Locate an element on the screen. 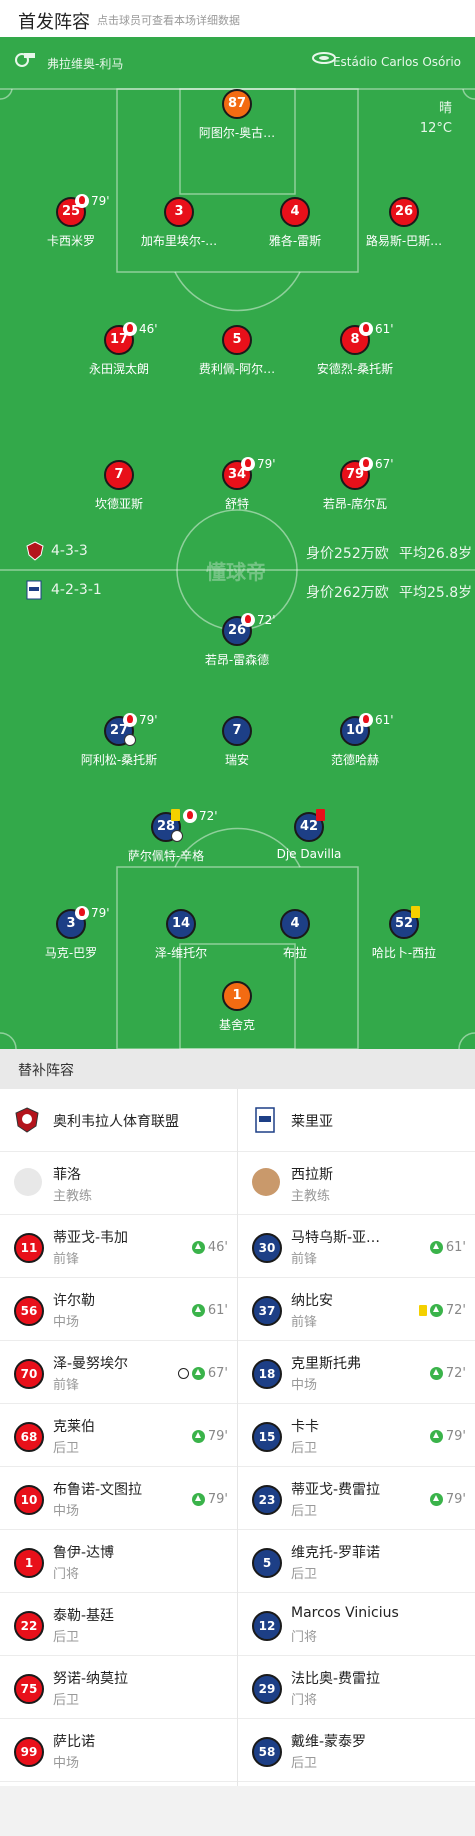 The width and height of the screenshot is (475, 1836). substitute-row: 23 蒂亚戈-费雷拉 后卫 79' is located at coordinates (356, 1498).